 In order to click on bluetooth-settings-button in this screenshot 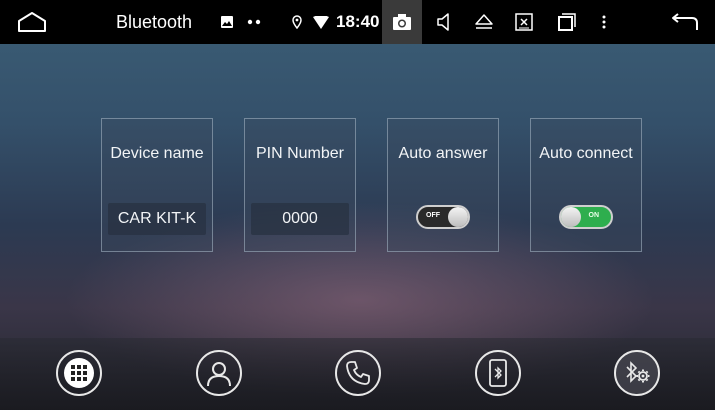, I will do `click(637, 373)`.